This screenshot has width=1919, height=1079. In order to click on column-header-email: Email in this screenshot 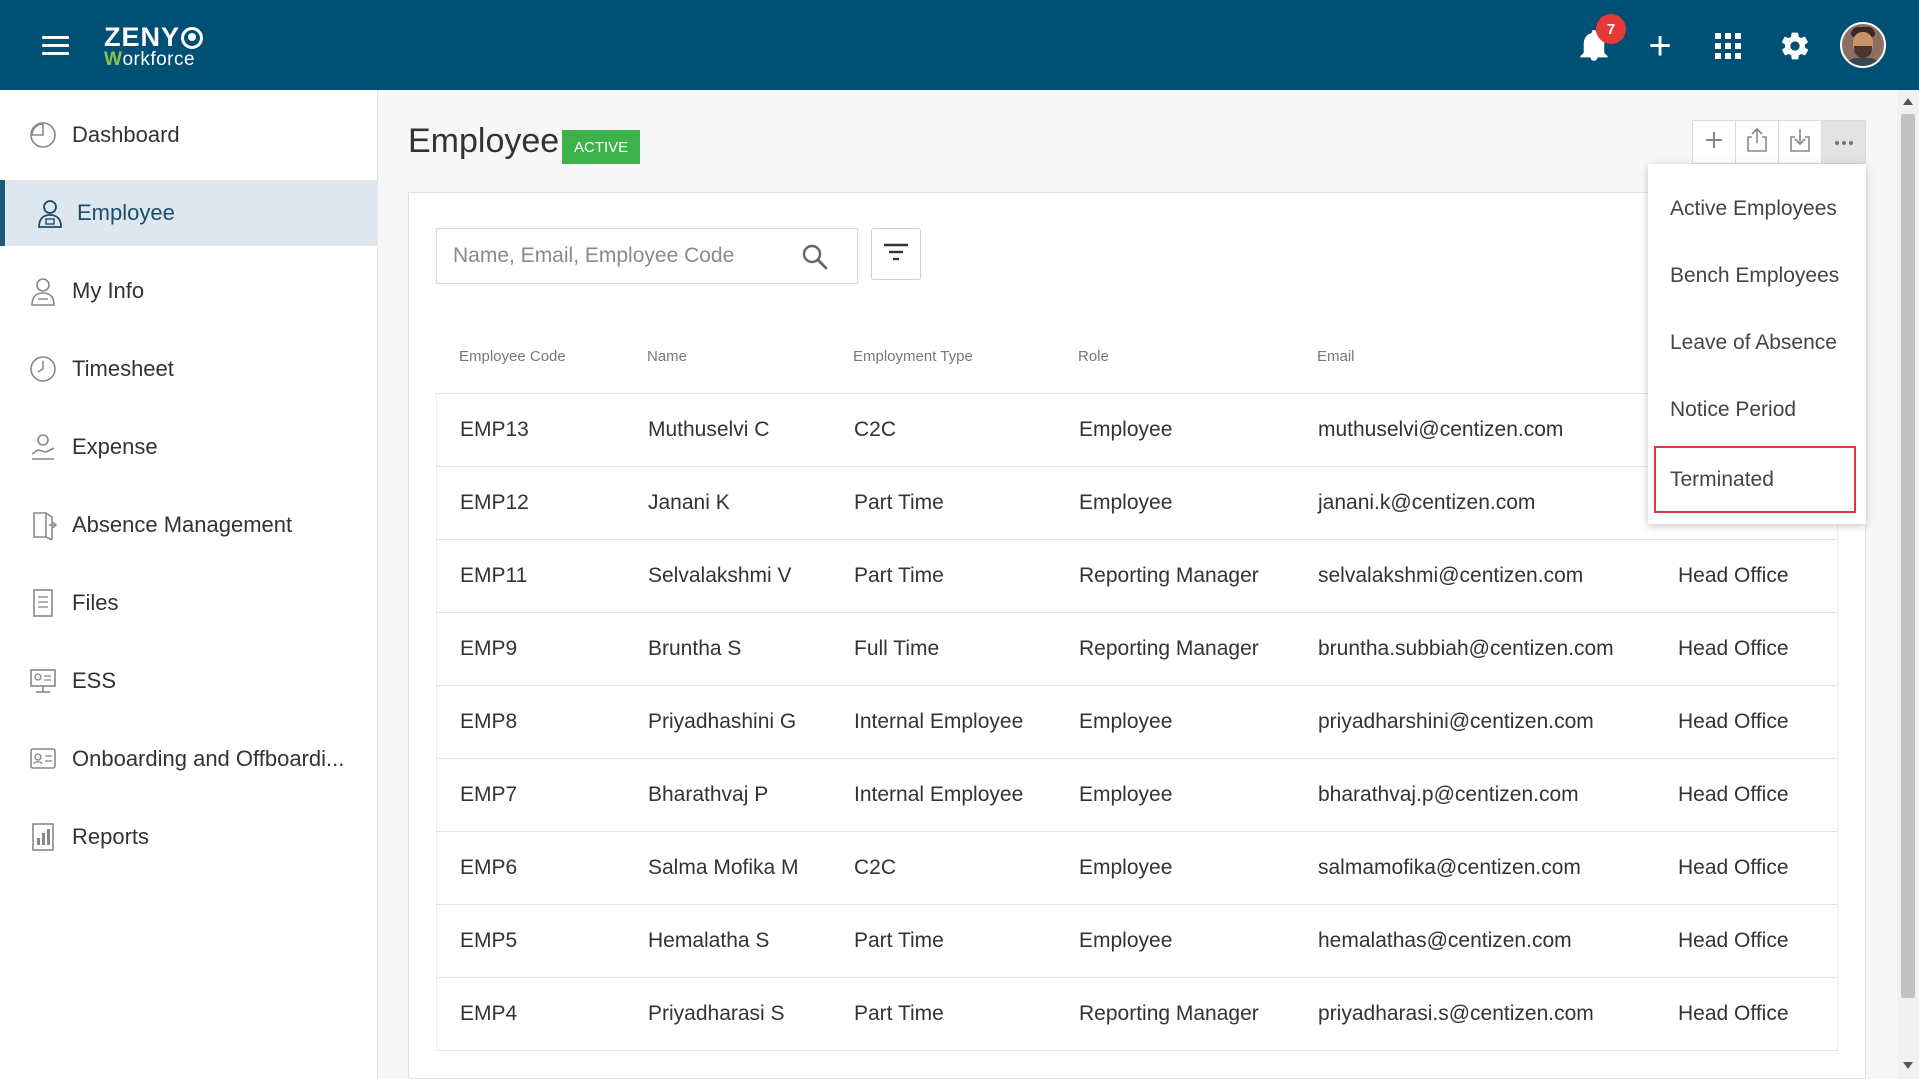, I will do `click(1336, 356)`.